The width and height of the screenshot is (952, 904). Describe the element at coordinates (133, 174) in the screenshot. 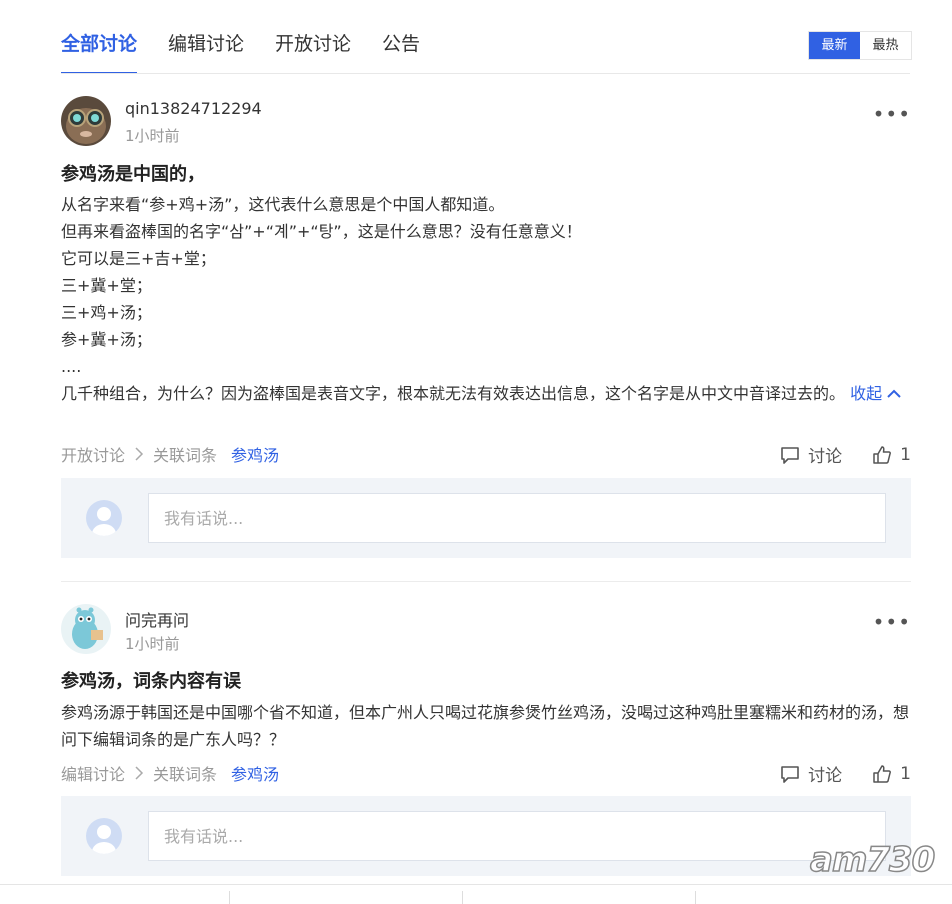

I see `post-title: 参鸡汤是中国的，` at that location.